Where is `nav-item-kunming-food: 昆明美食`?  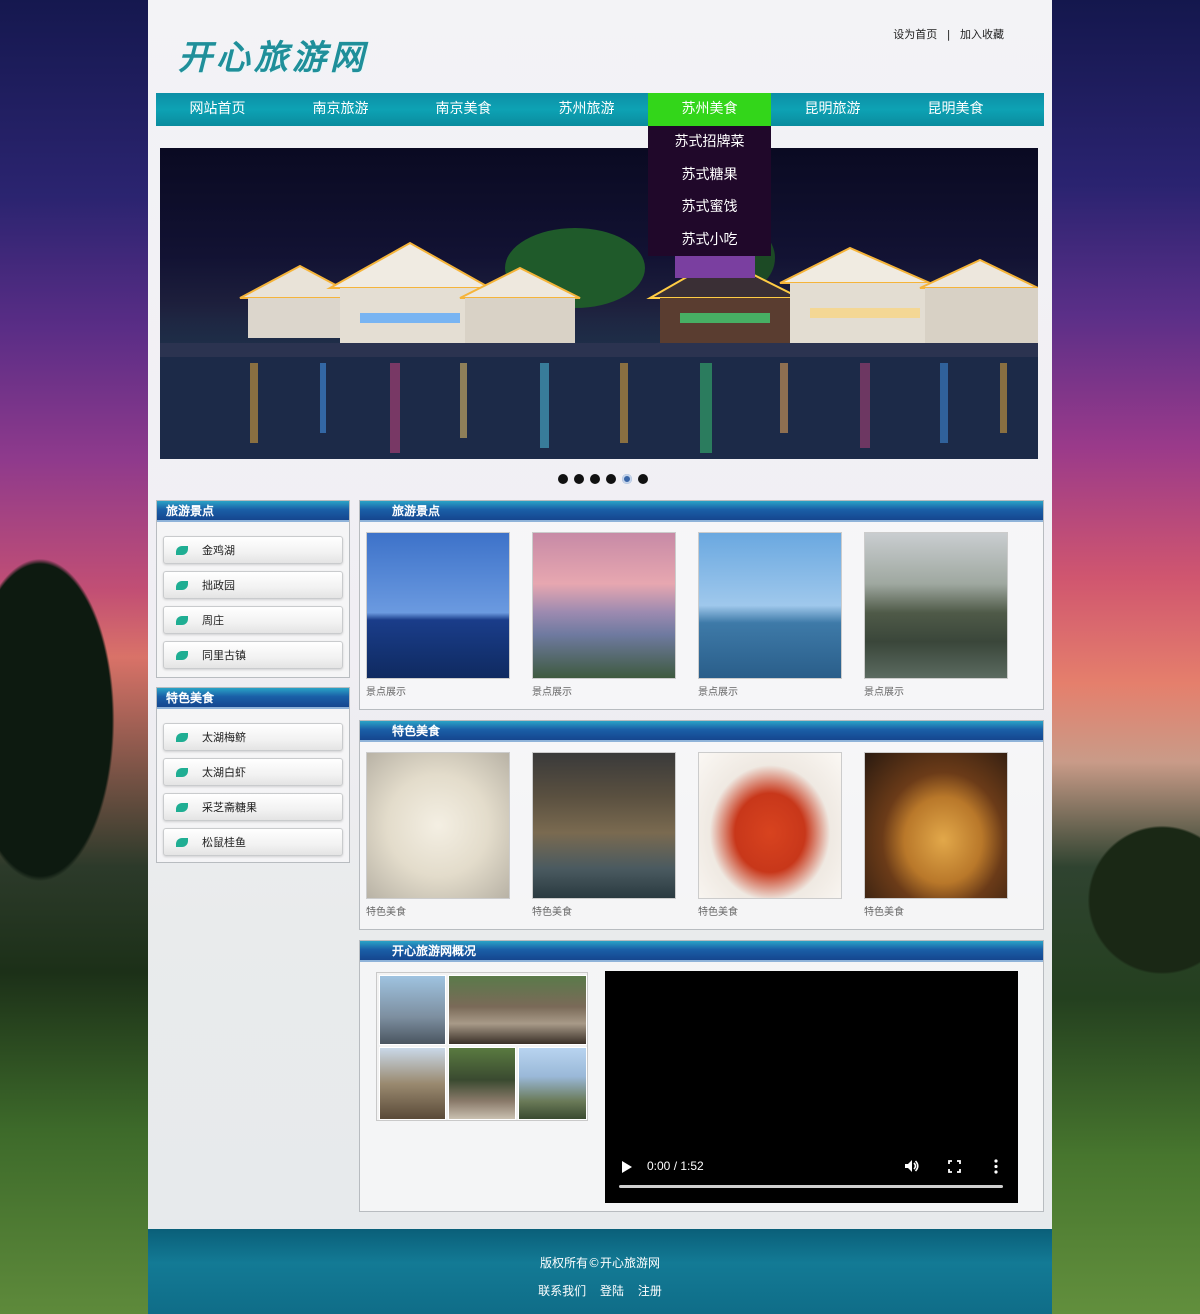
nav-item-kunming-food: 昆明美食 is located at coordinates (955, 109).